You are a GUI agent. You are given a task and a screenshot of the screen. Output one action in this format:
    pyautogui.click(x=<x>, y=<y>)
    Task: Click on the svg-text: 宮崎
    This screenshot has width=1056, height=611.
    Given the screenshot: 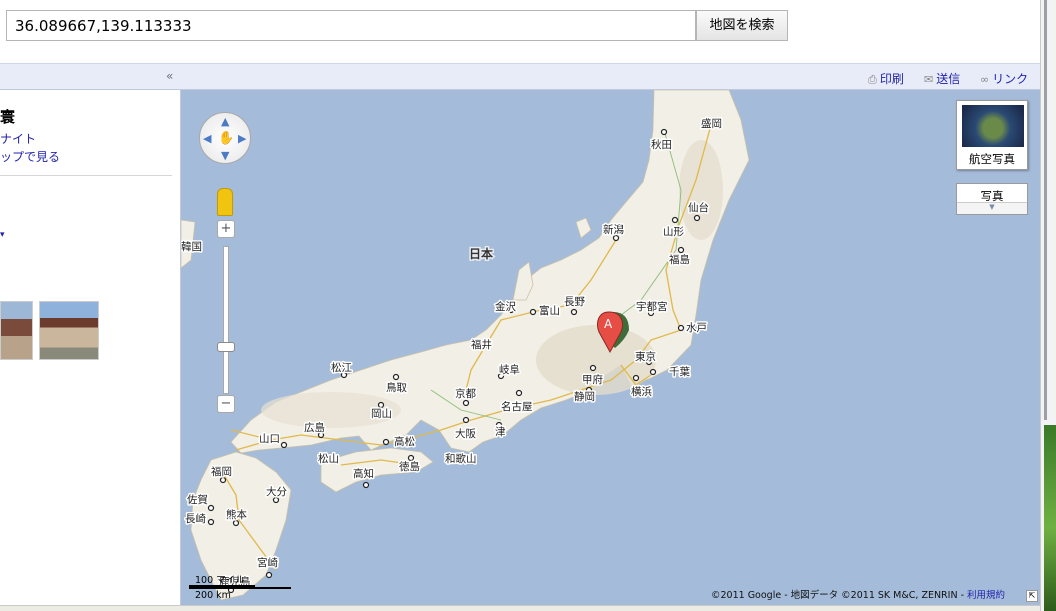 What is the action you would take?
    pyautogui.click(x=267, y=562)
    